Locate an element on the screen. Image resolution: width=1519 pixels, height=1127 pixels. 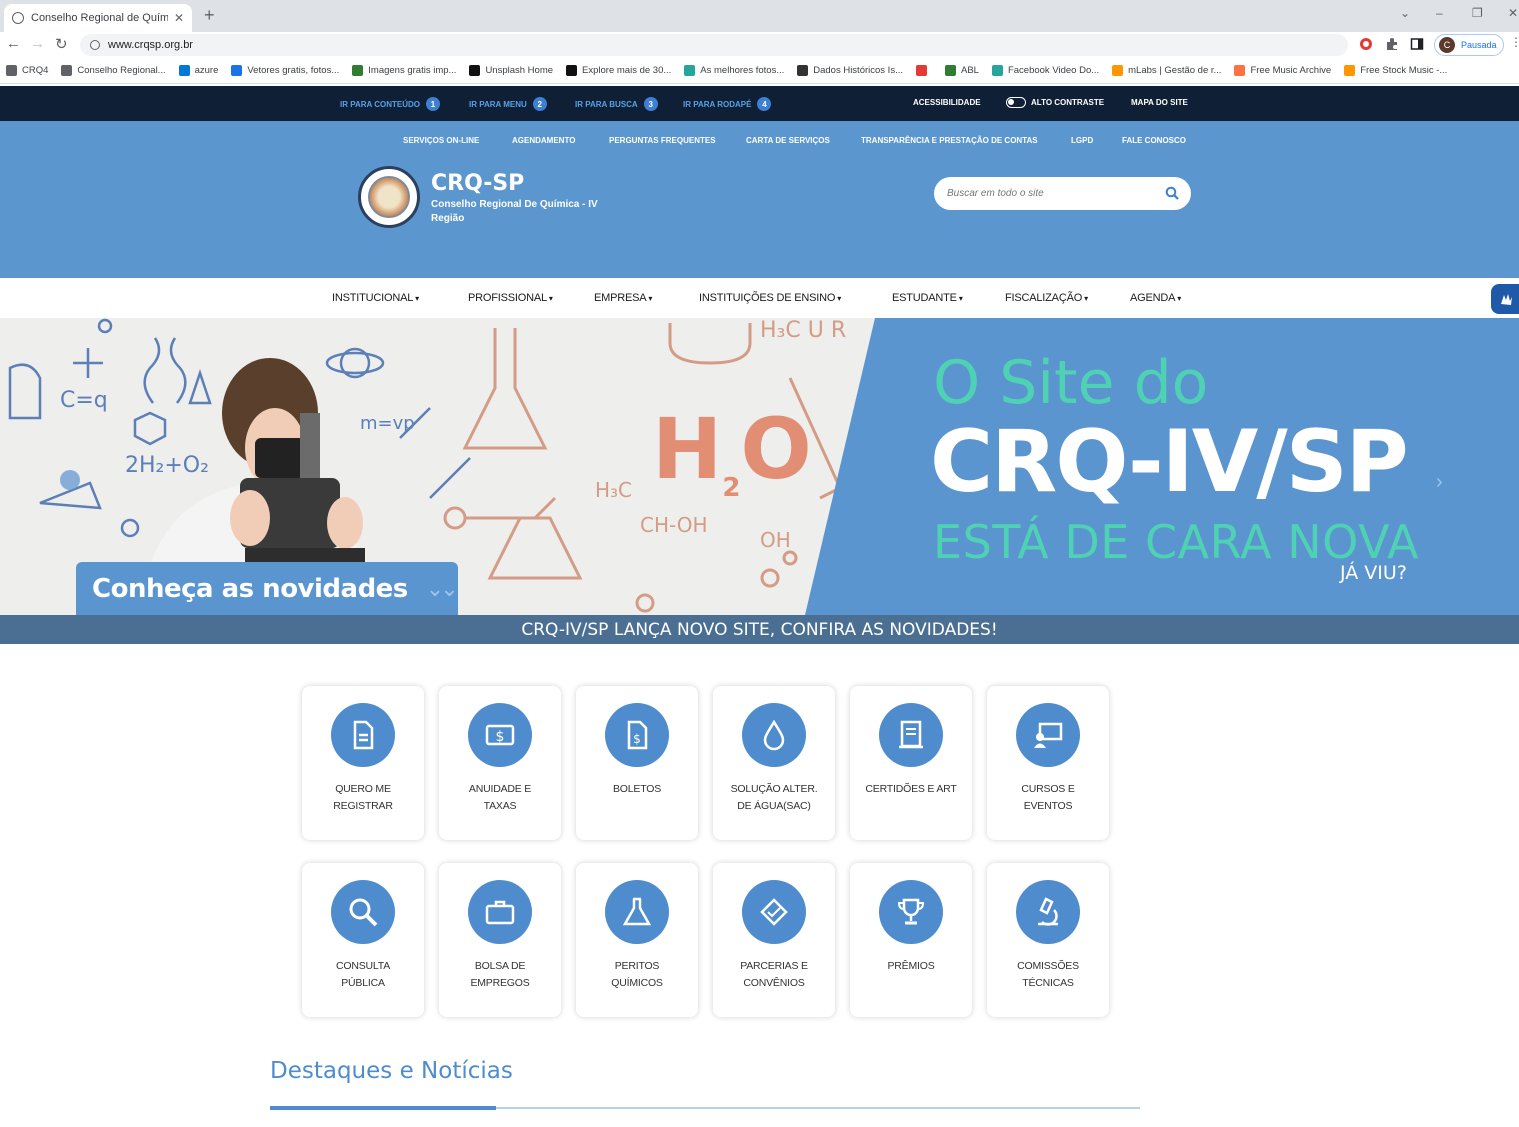
service-nav-lgpd: LGPD is located at coordinates (1082, 140).